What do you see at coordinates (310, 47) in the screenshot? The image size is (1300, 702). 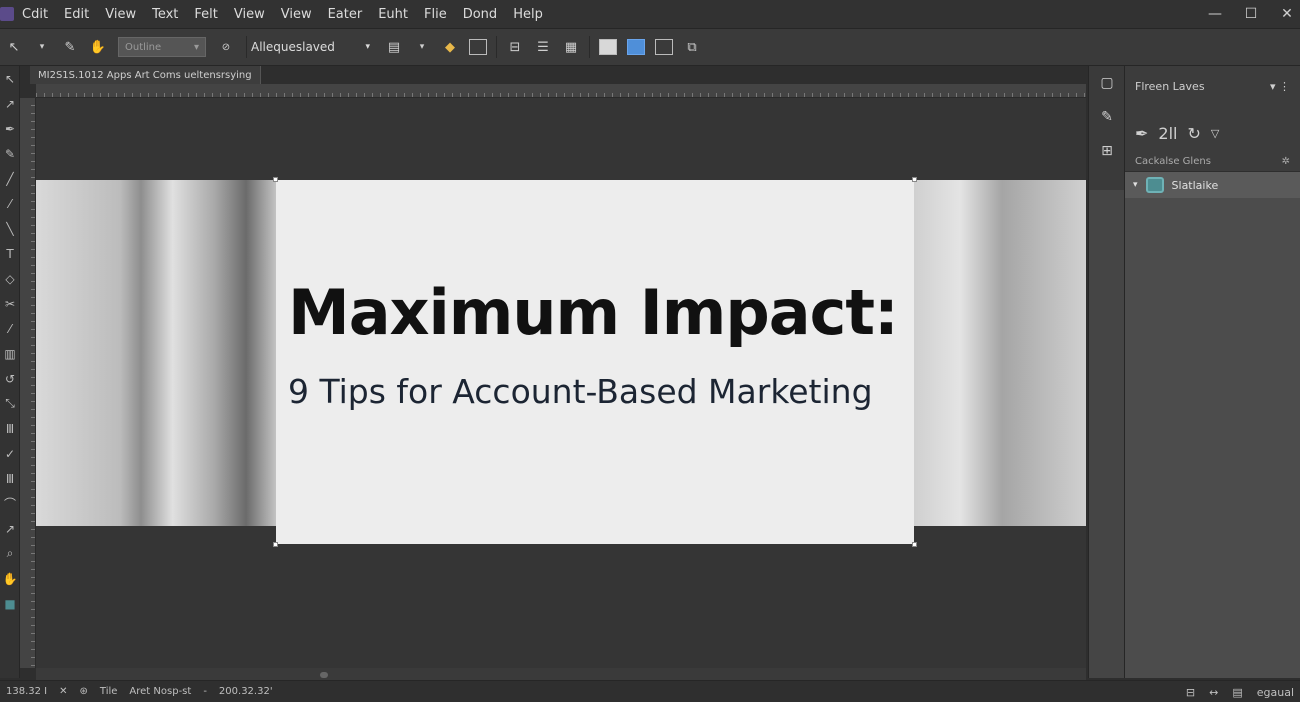 I see `font-select: Allequeslaved ▾` at bounding box center [310, 47].